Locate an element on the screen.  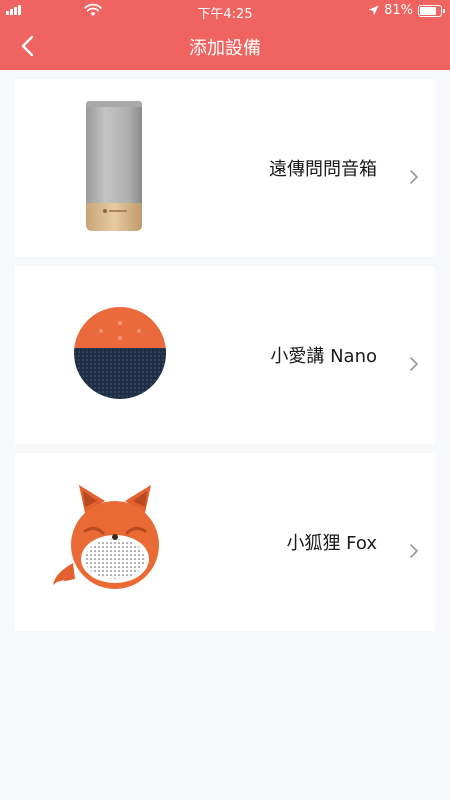
battery-fill is located at coordinates (428, 10).